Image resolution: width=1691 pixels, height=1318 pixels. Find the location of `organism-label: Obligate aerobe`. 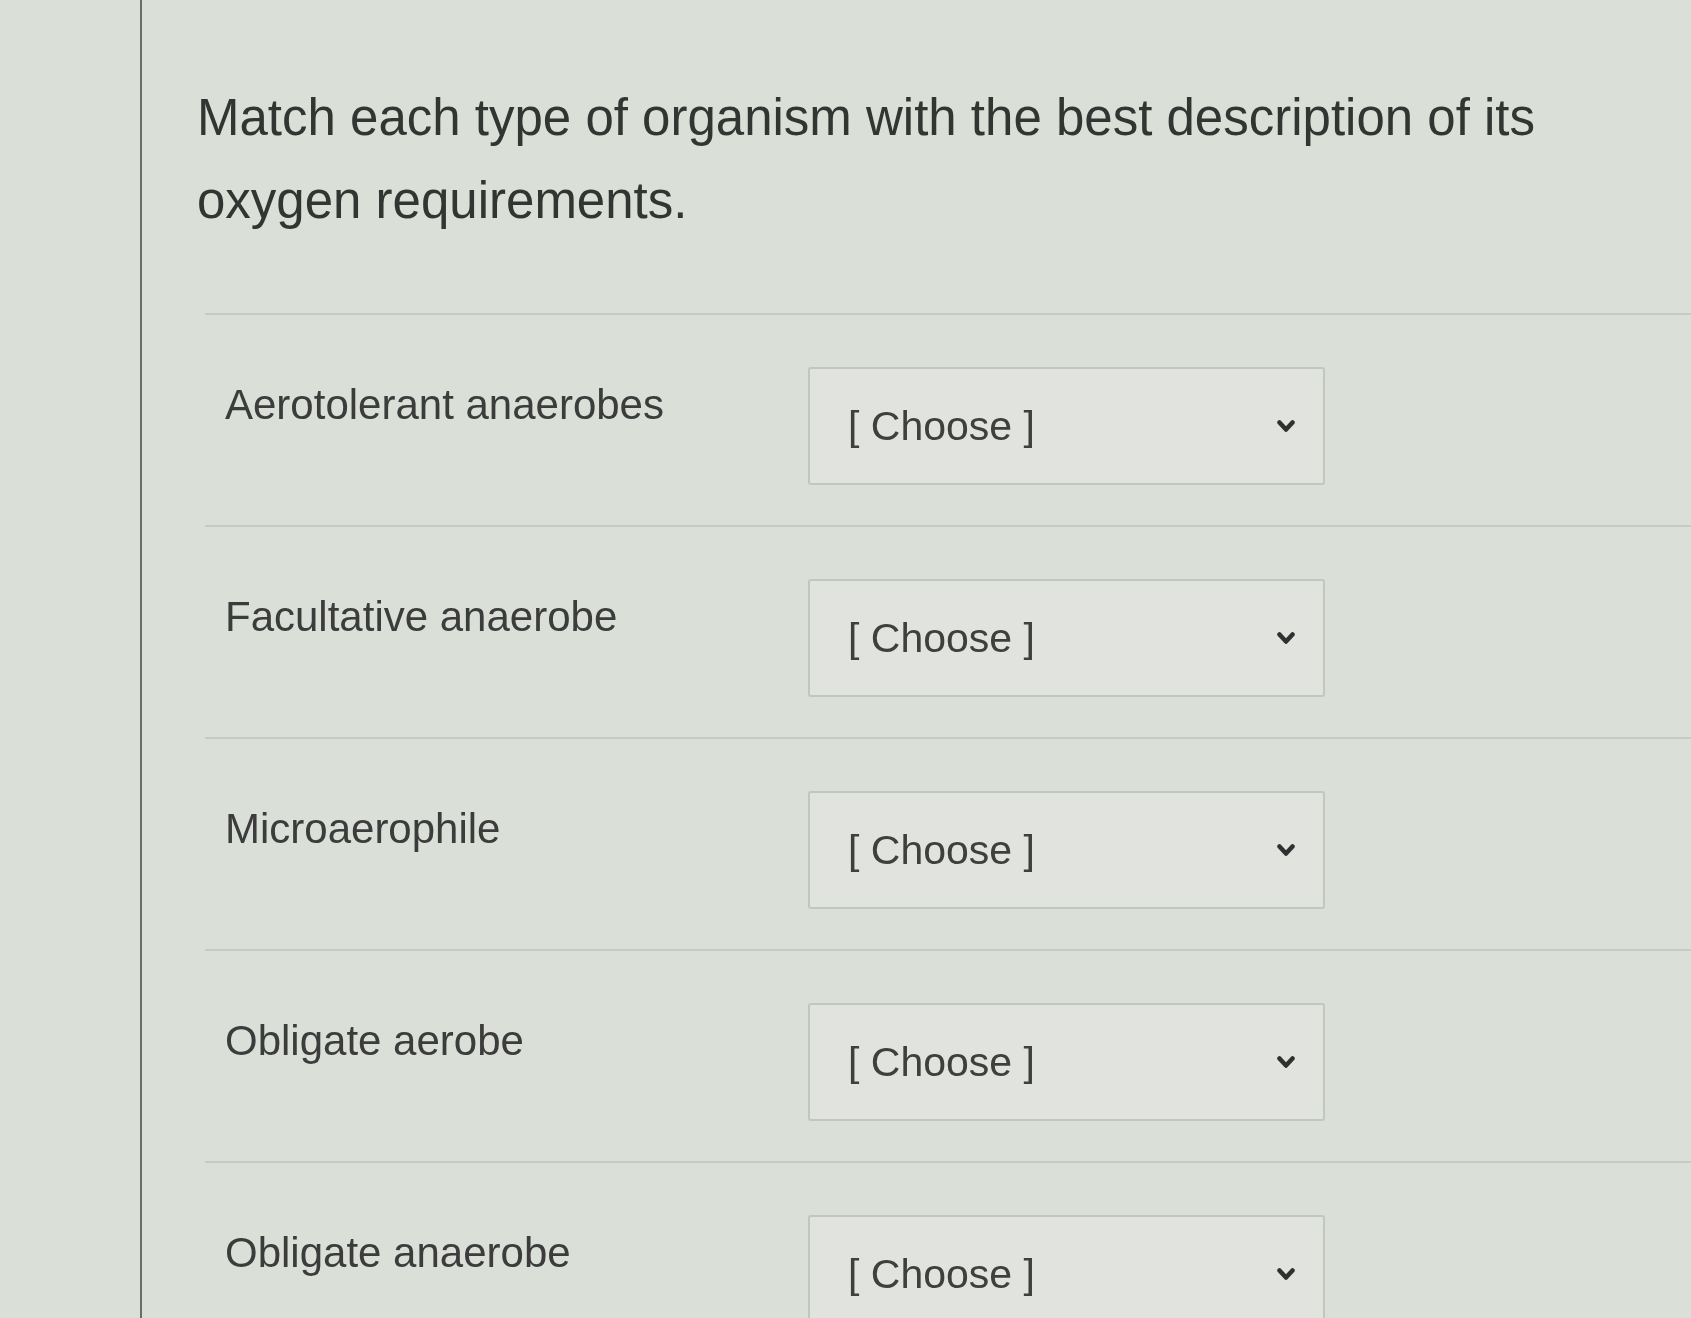

organism-label: Obligate aerobe is located at coordinates (374, 1041).